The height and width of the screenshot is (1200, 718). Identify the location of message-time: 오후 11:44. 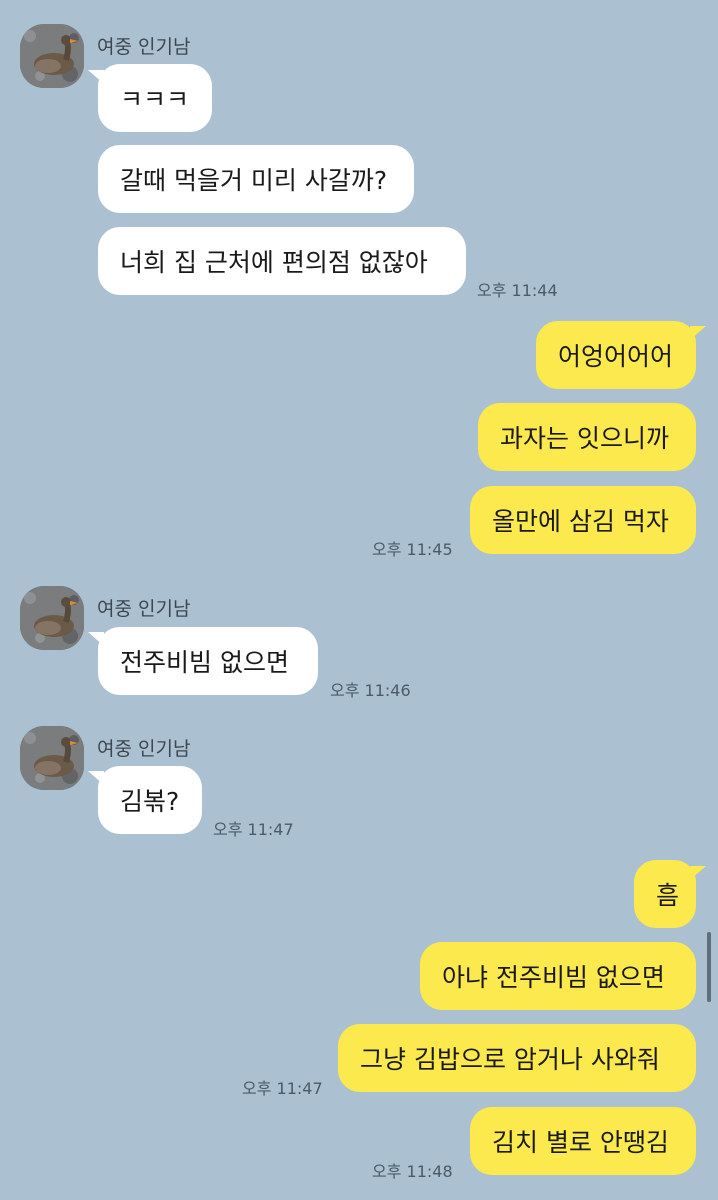
(517, 290).